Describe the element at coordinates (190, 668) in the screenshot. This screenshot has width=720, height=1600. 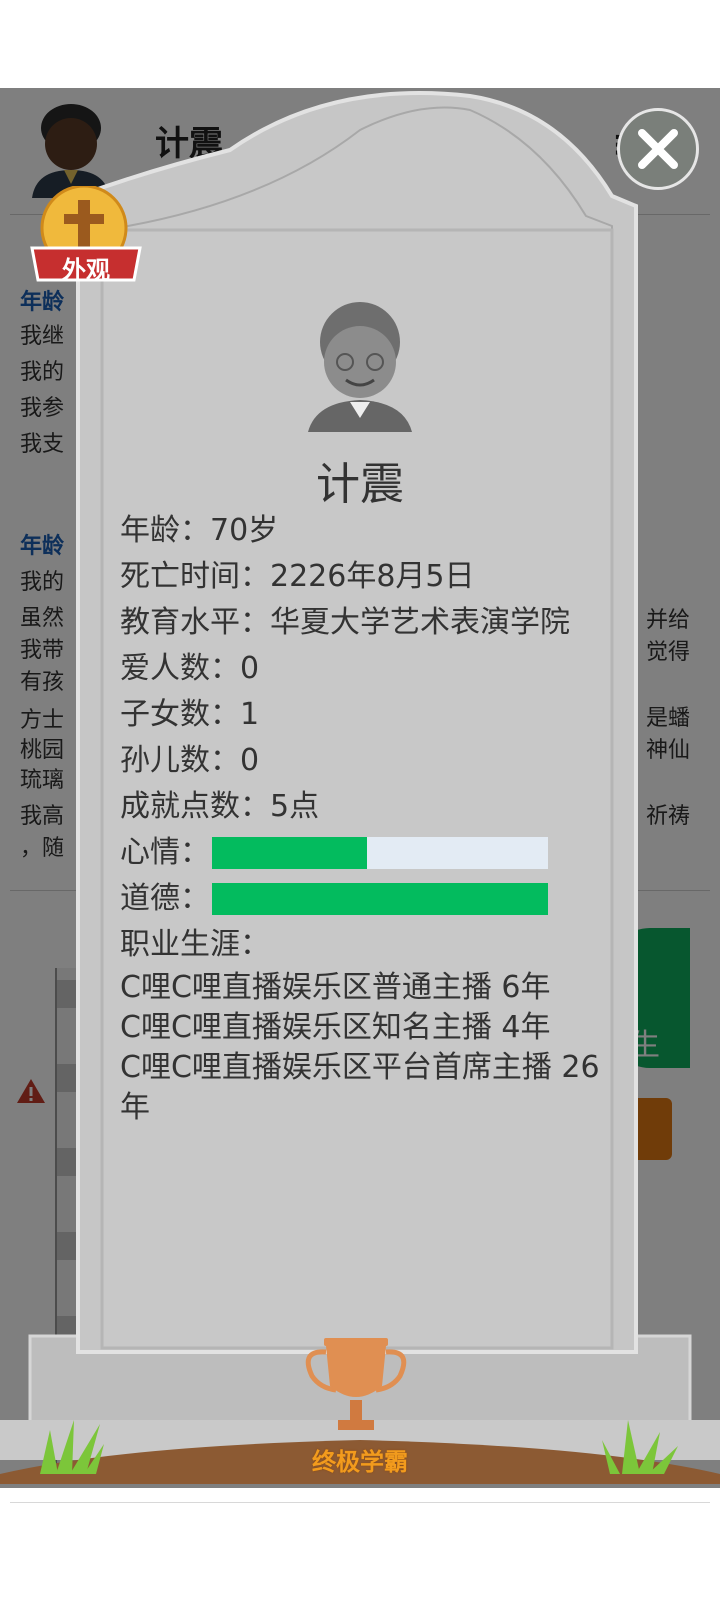
I see `partners-row: 爱人数：0` at that location.